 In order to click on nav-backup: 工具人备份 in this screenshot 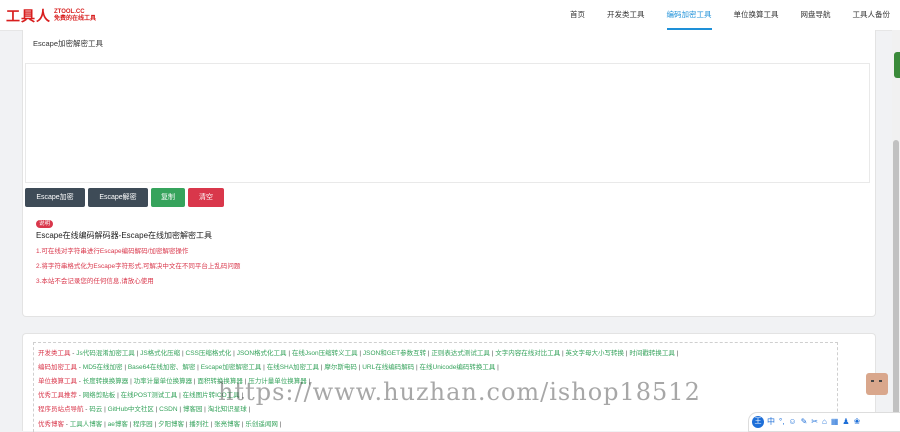, I will do `click(872, 15)`.